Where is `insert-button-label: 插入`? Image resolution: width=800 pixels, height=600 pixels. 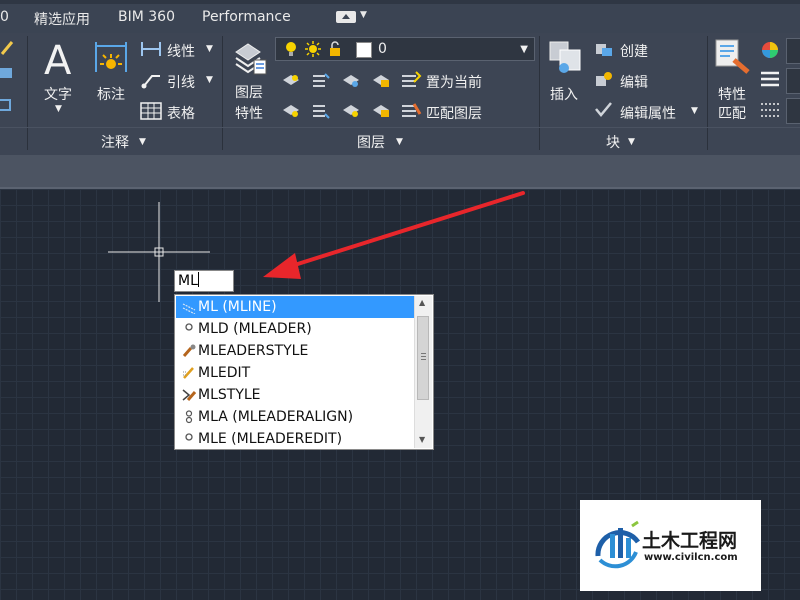 insert-button-label: 插入 is located at coordinates (564, 94).